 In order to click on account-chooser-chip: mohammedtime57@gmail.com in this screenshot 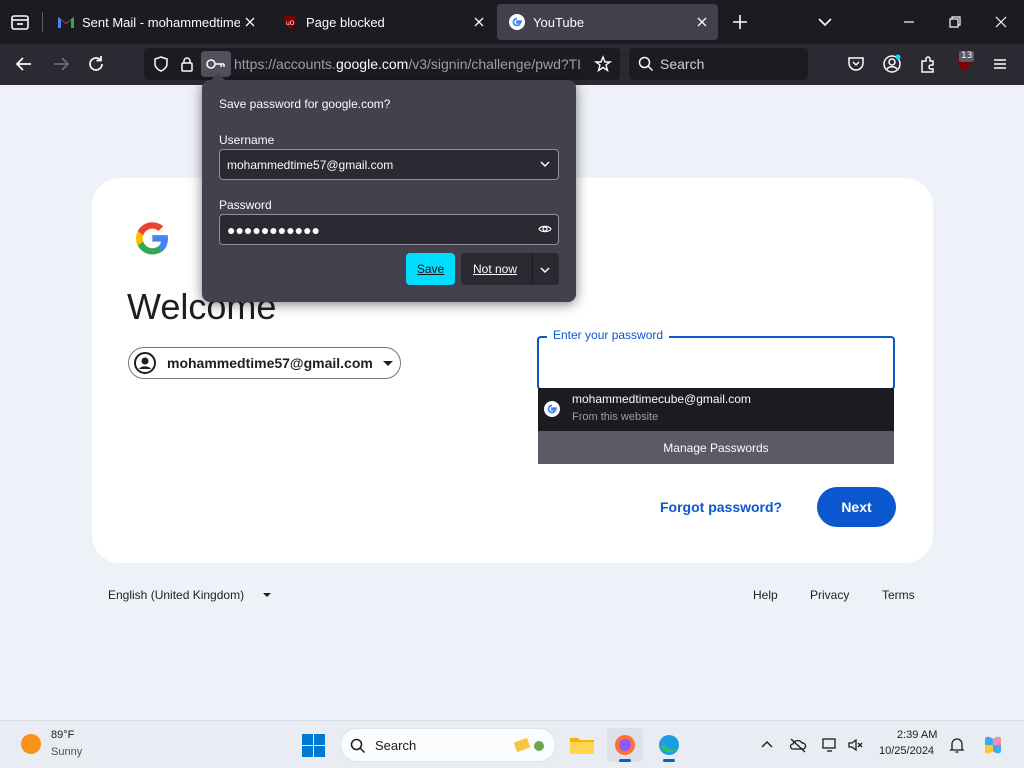, I will do `click(264, 363)`.